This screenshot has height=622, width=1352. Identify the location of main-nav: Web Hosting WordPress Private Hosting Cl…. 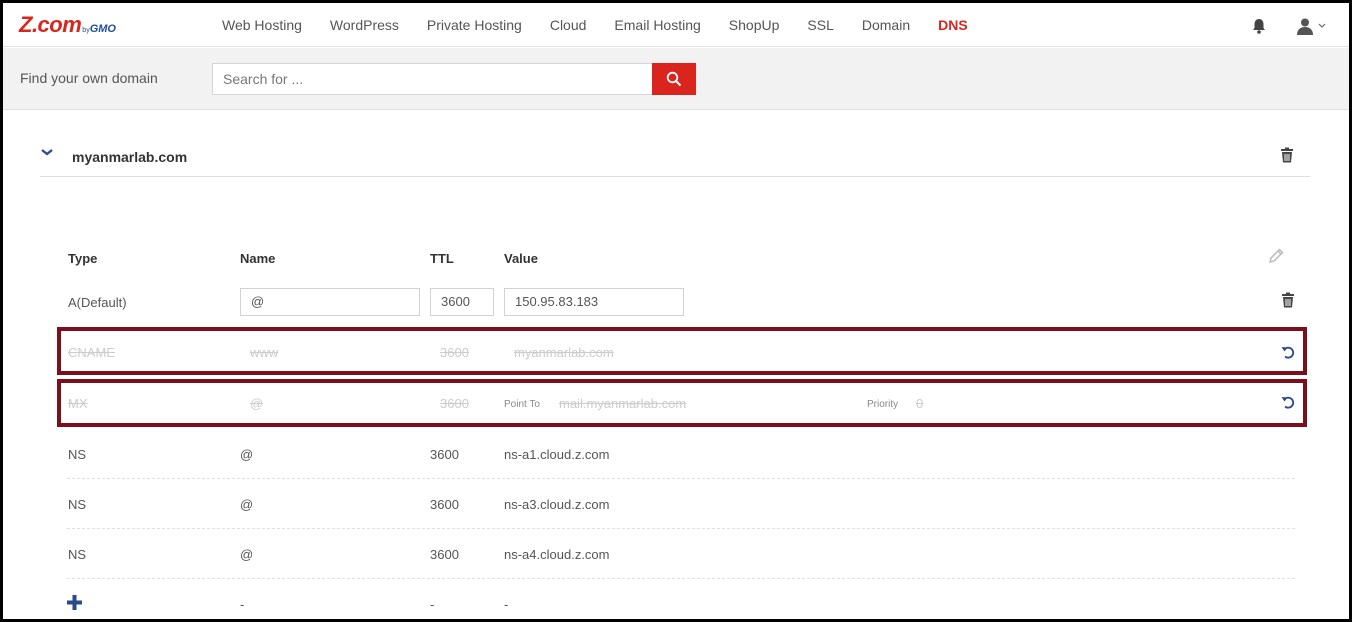
(609, 25).